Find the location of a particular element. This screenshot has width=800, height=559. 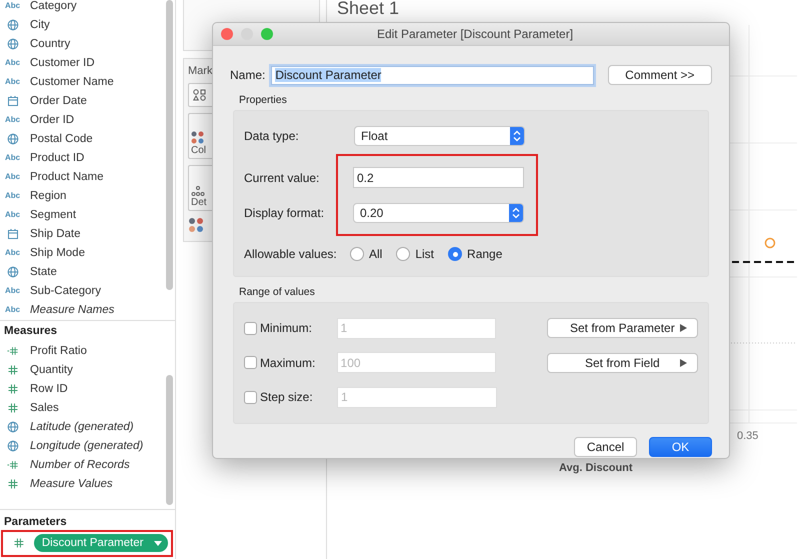

field-name: Ship Mode is located at coordinates (57, 252).